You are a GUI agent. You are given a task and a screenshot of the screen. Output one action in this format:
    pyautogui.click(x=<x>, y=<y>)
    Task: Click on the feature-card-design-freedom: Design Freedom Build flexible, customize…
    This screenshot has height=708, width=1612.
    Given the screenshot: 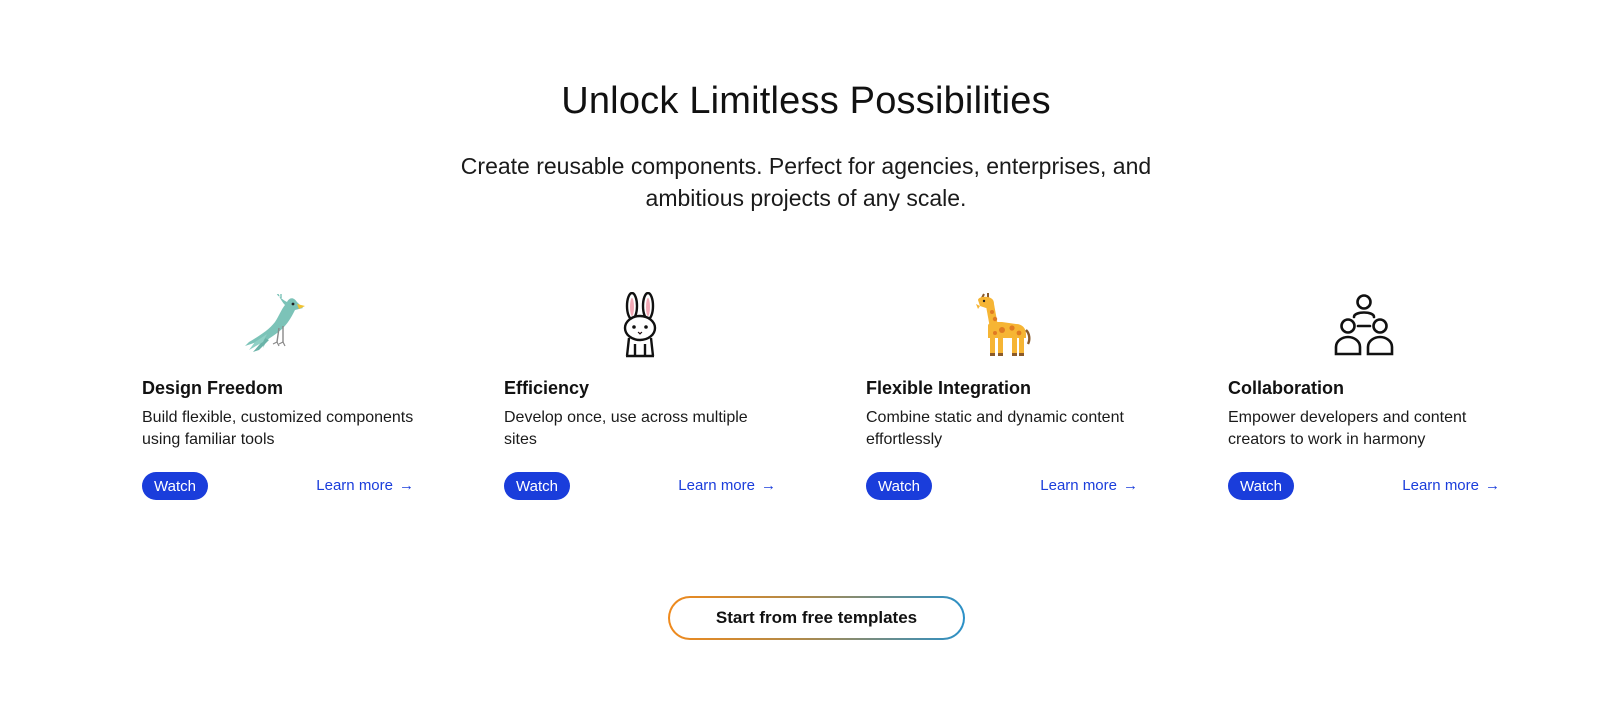 What is the action you would take?
    pyautogui.click(x=278, y=400)
    